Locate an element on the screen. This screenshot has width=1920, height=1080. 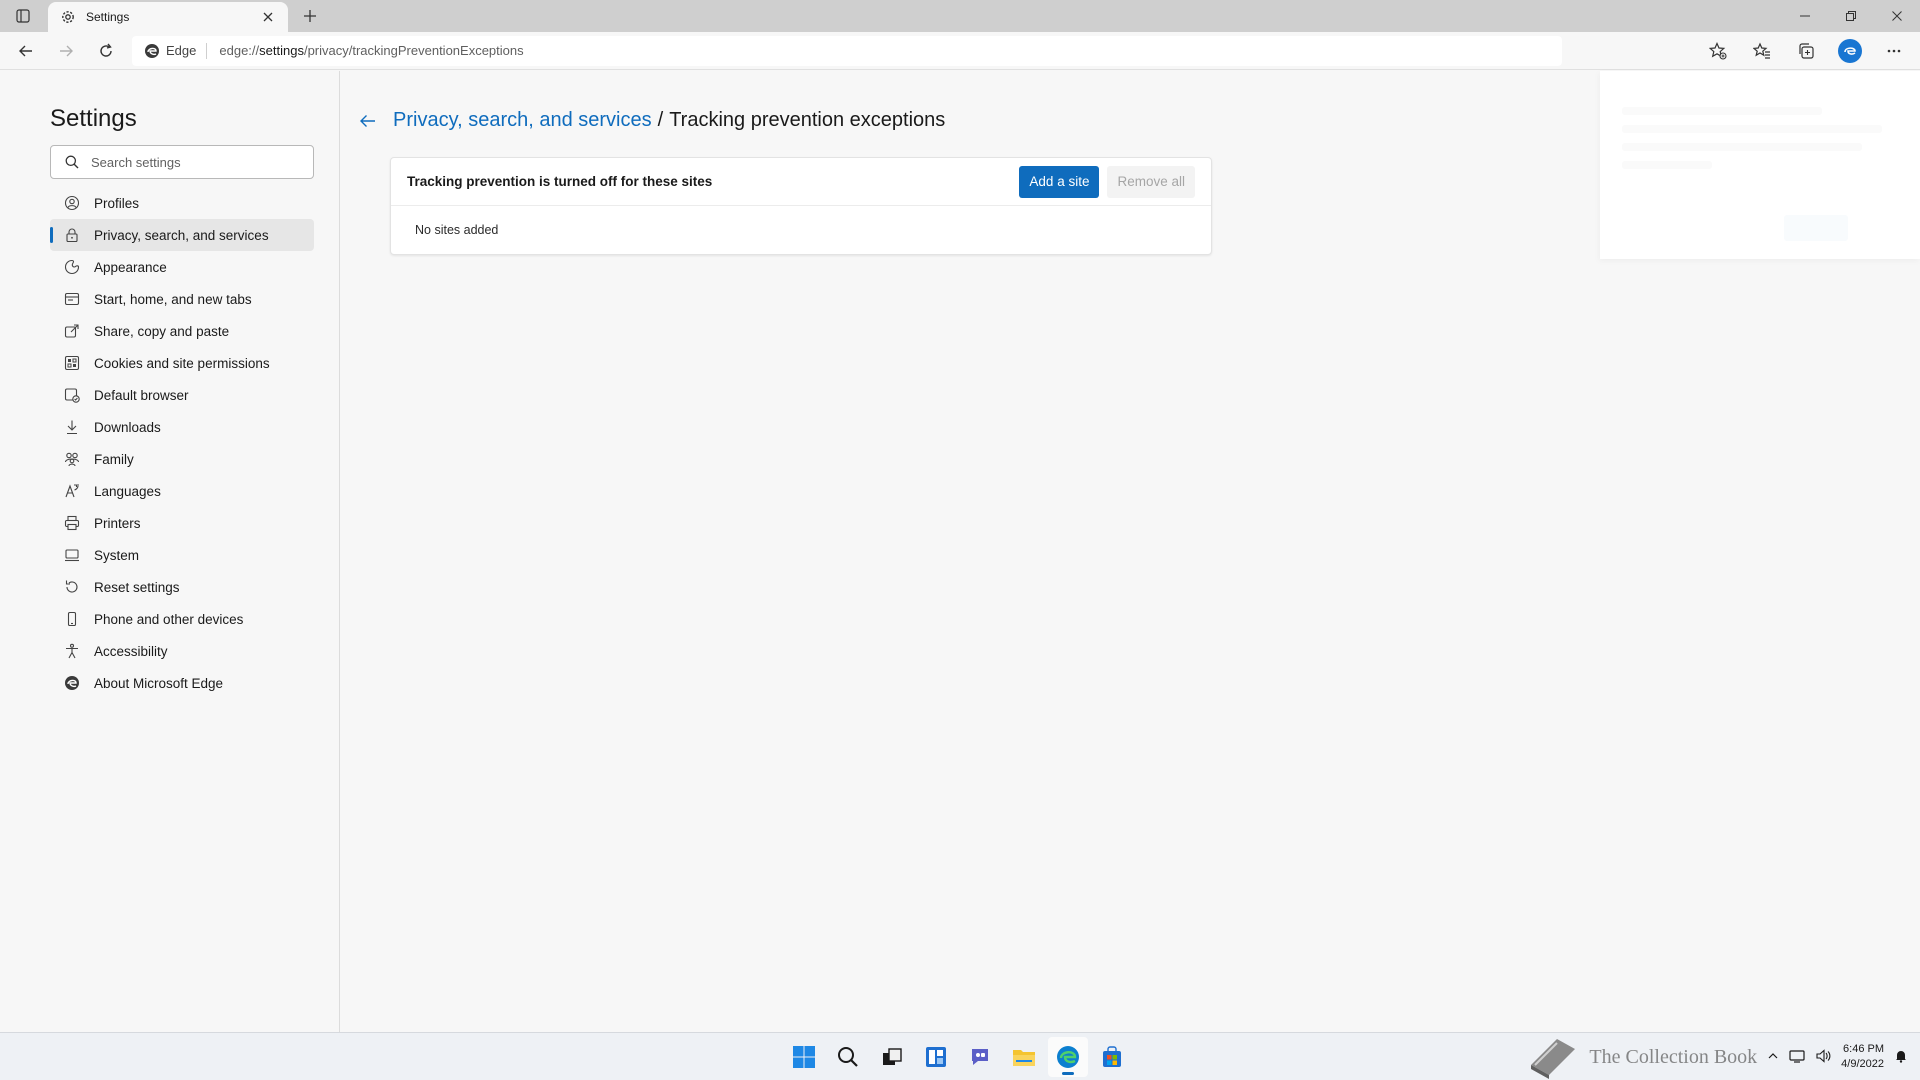
tab-title: Settings is located at coordinates (108, 17).